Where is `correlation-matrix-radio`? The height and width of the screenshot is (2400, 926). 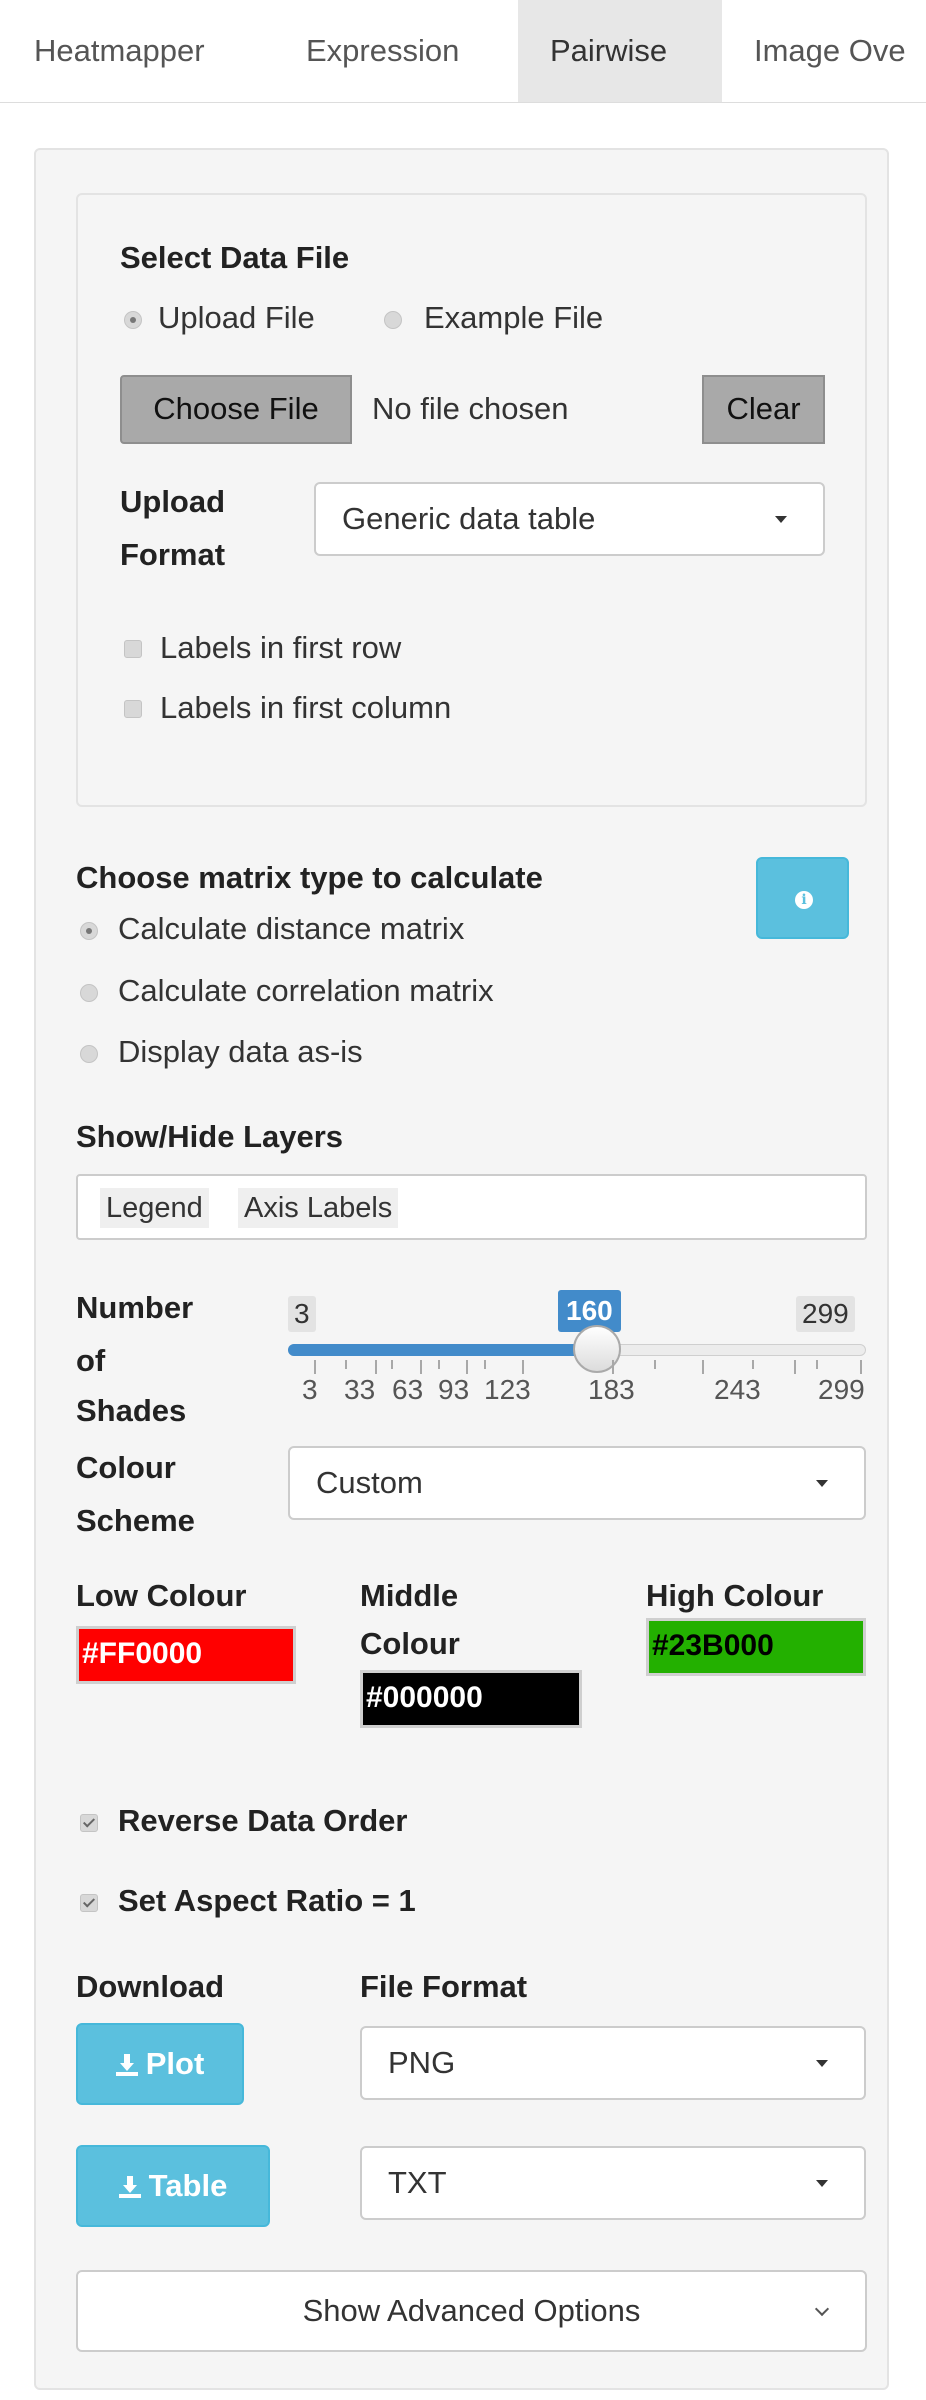
correlation-matrix-radio is located at coordinates (89, 993).